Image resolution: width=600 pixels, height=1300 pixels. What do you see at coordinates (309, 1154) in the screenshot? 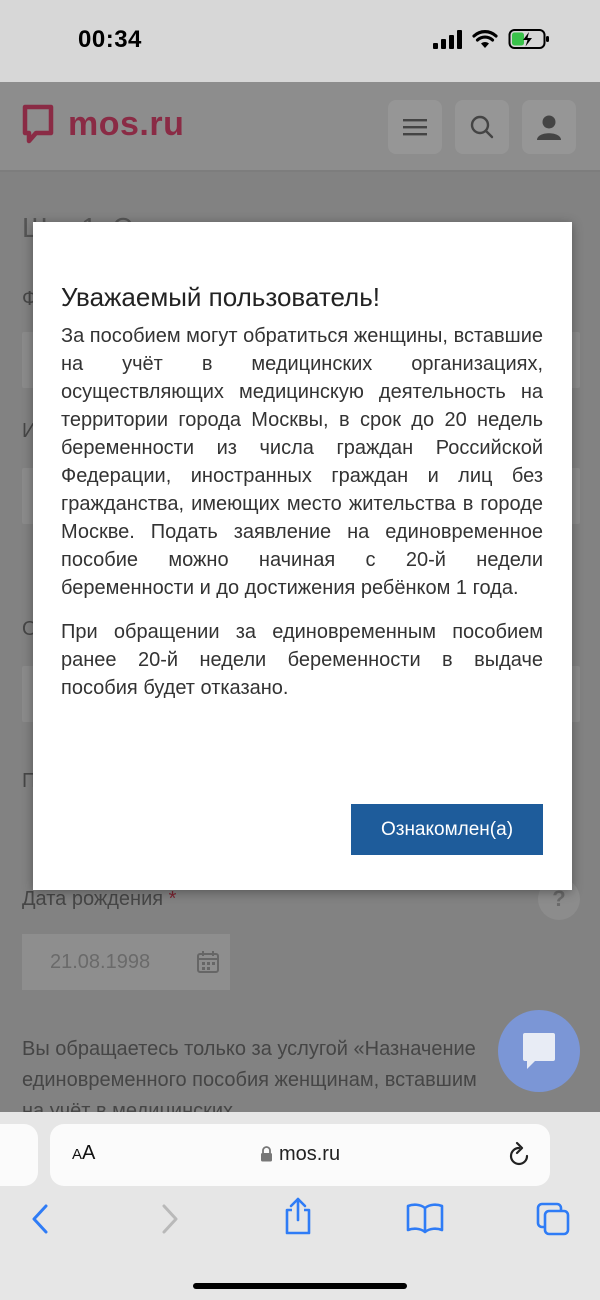
I see `url-text: mos.ru` at bounding box center [309, 1154].